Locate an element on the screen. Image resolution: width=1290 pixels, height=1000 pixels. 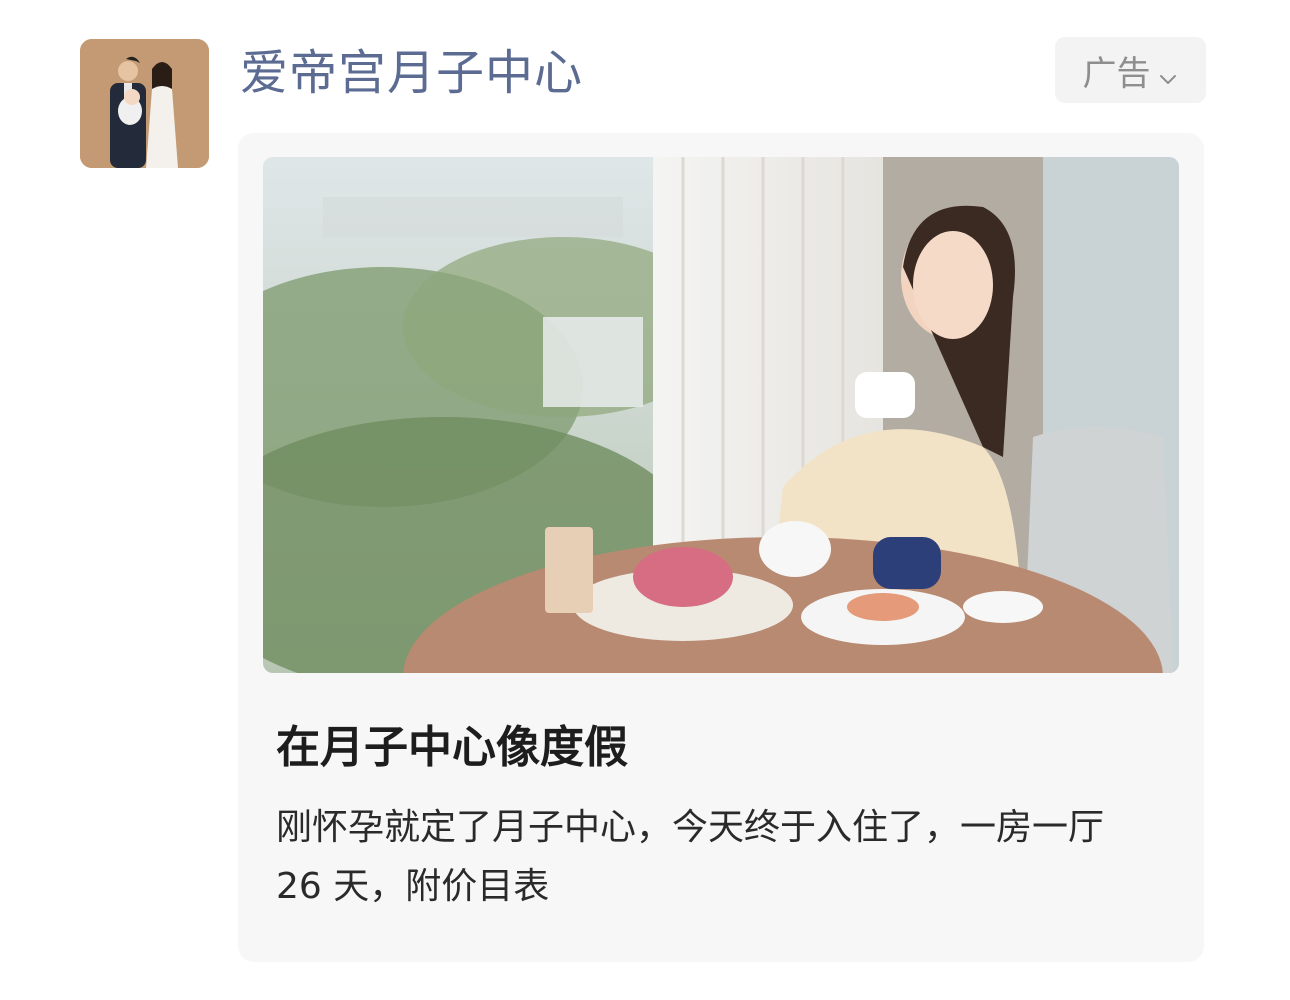
ad-tag-label: 广告 is located at coordinates (1116, 73).